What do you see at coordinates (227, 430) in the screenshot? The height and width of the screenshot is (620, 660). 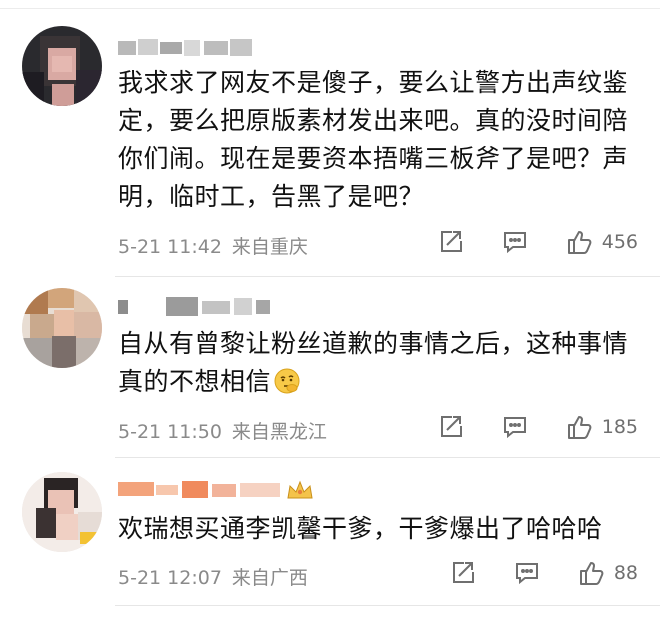 I see `comment-meta: 5-21 11:50 来自黑龙江` at bounding box center [227, 430].